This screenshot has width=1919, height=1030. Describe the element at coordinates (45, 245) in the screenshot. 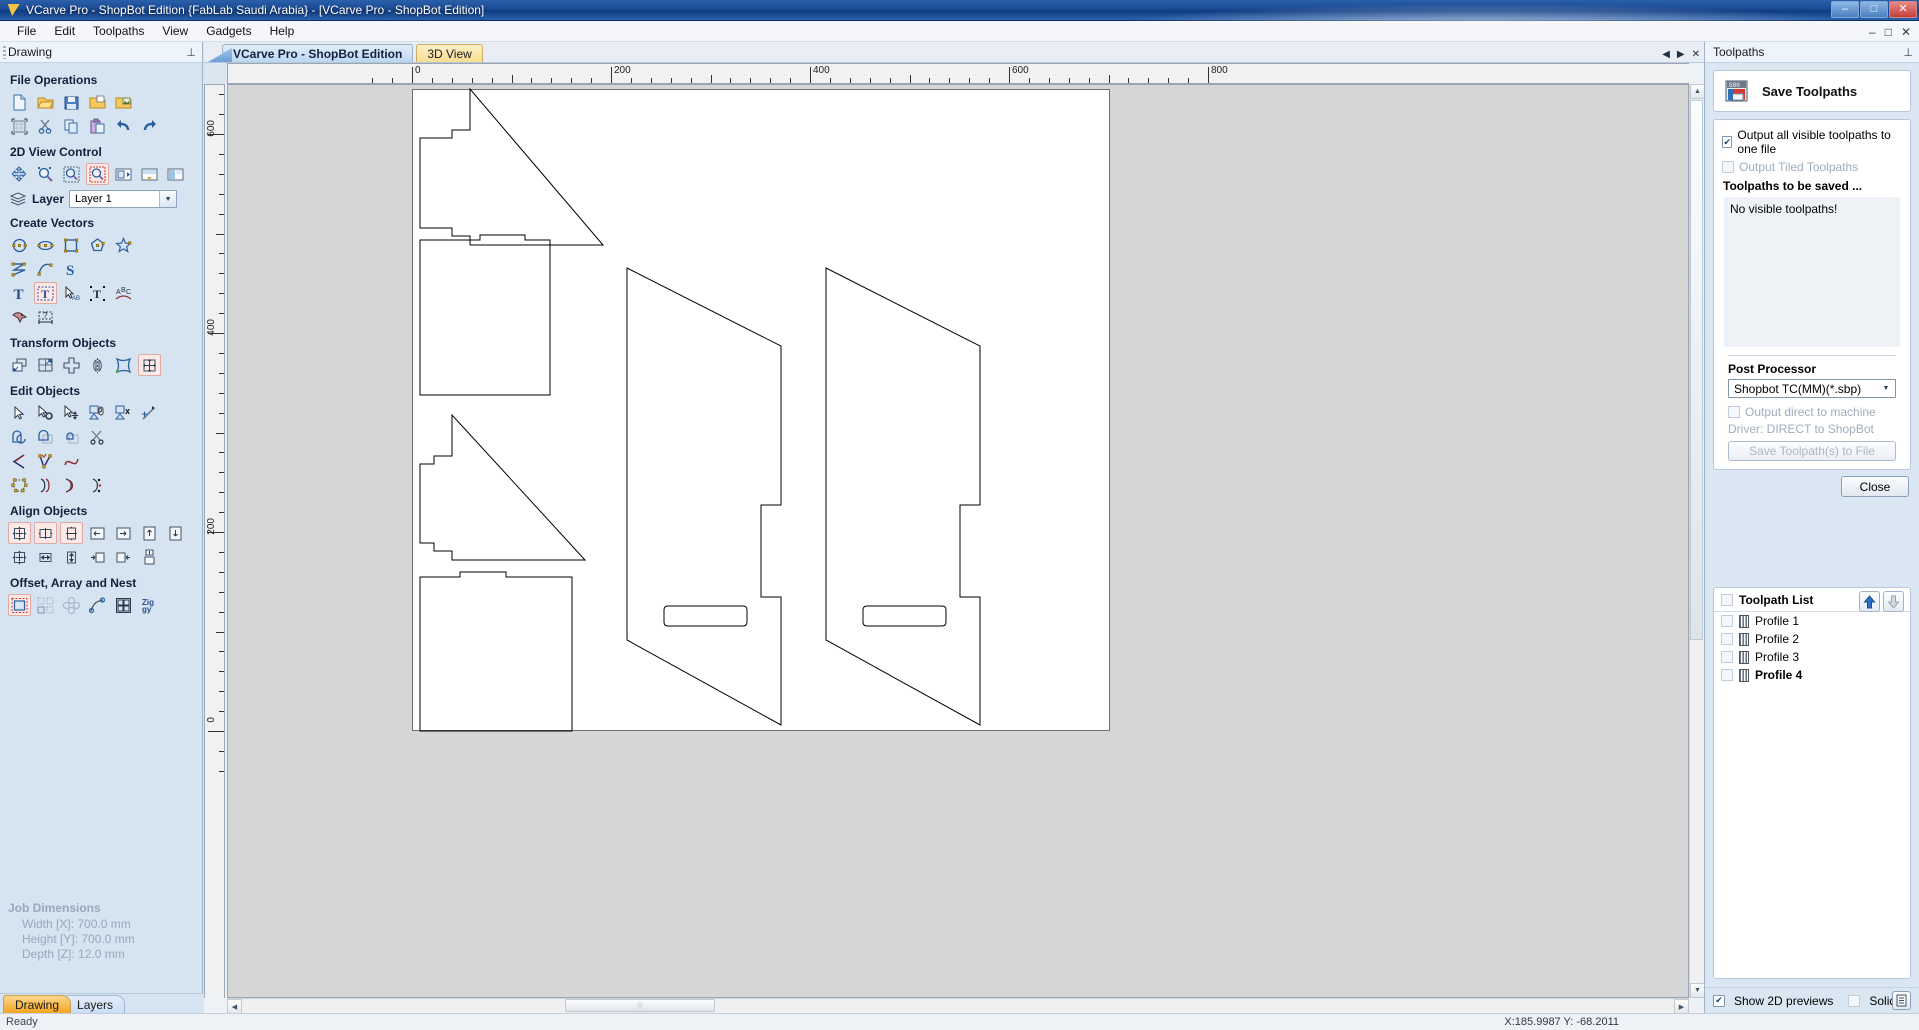

I see `ellipse-icon` at that location.